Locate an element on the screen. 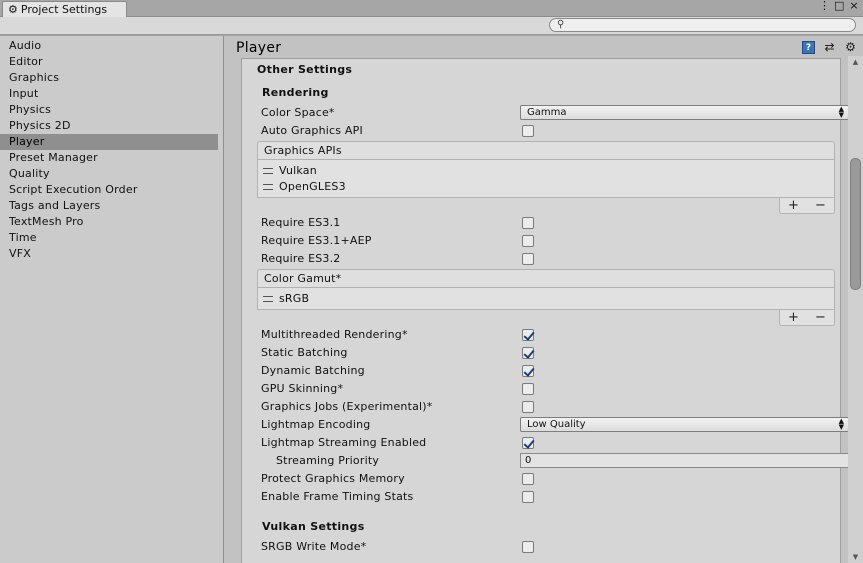  require-es31-aep-checkbox is located at coordinates (528, 241).